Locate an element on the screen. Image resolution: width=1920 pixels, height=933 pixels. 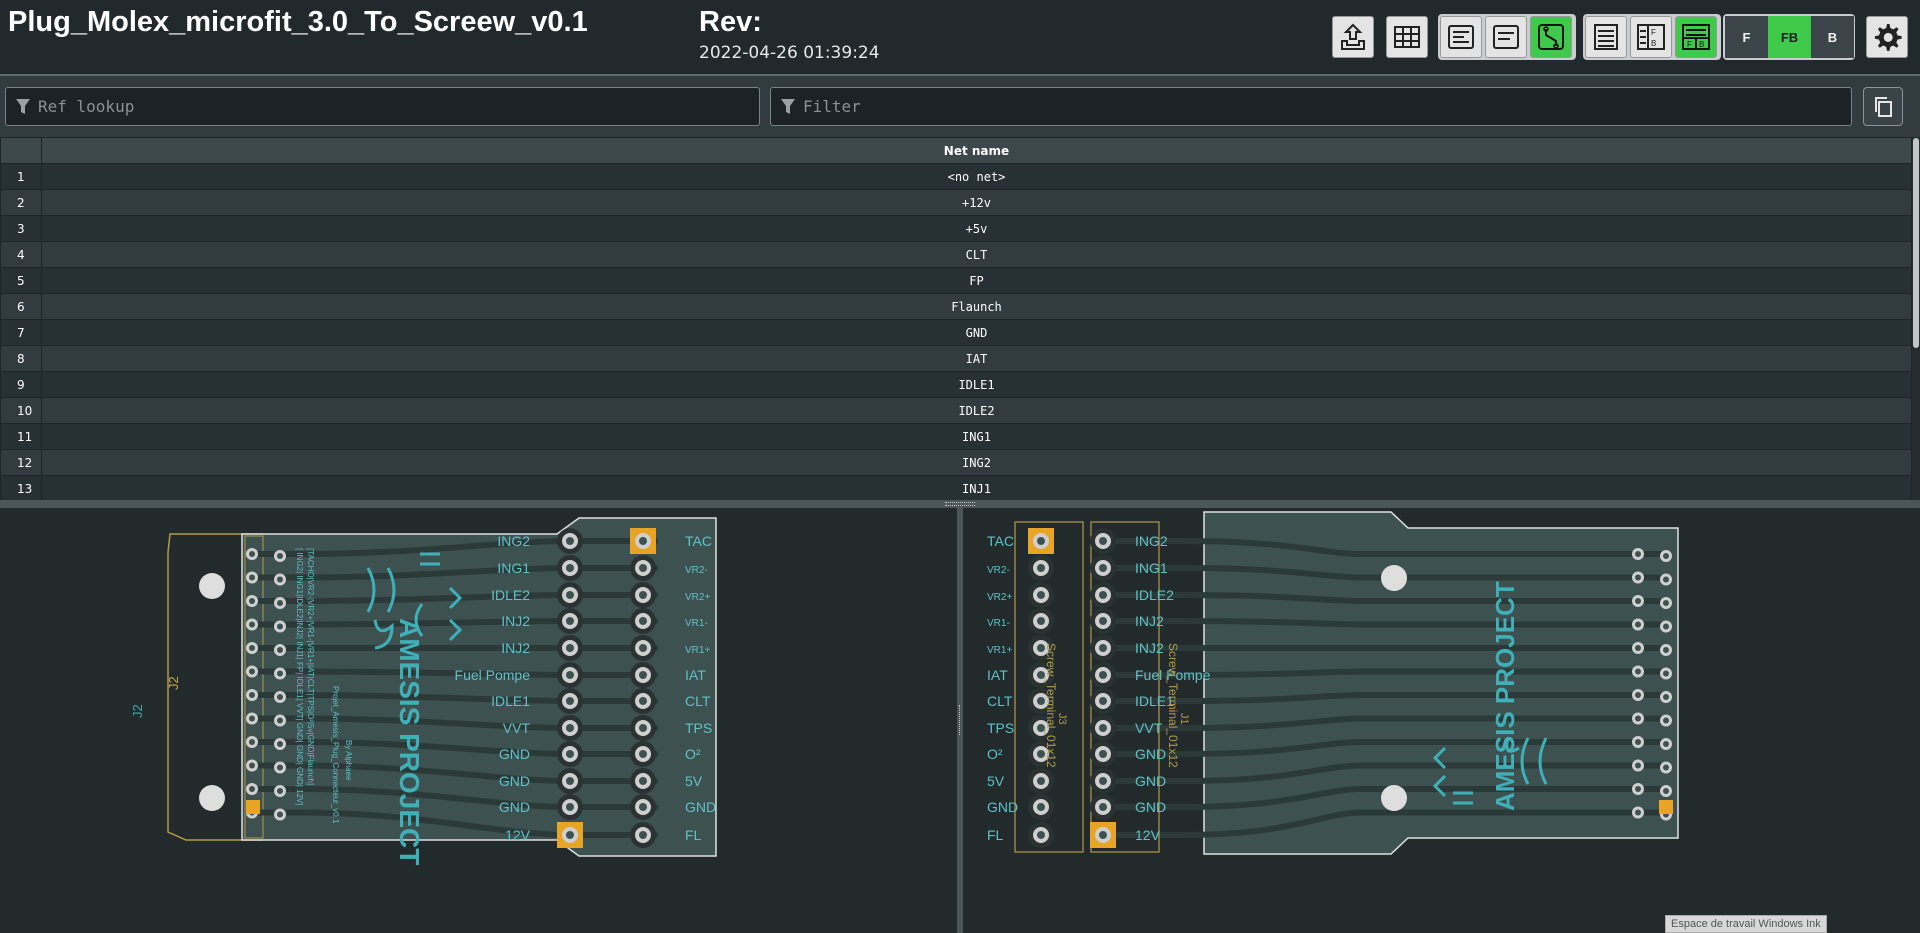
table-row: 13 INJ1 is located at coordinates (956, 487).